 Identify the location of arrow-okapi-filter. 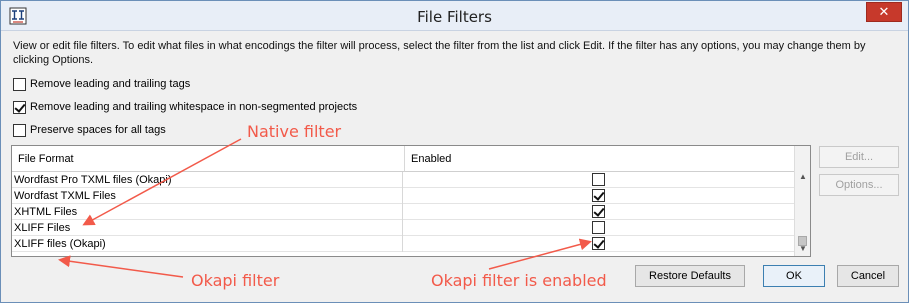
(121, 266).